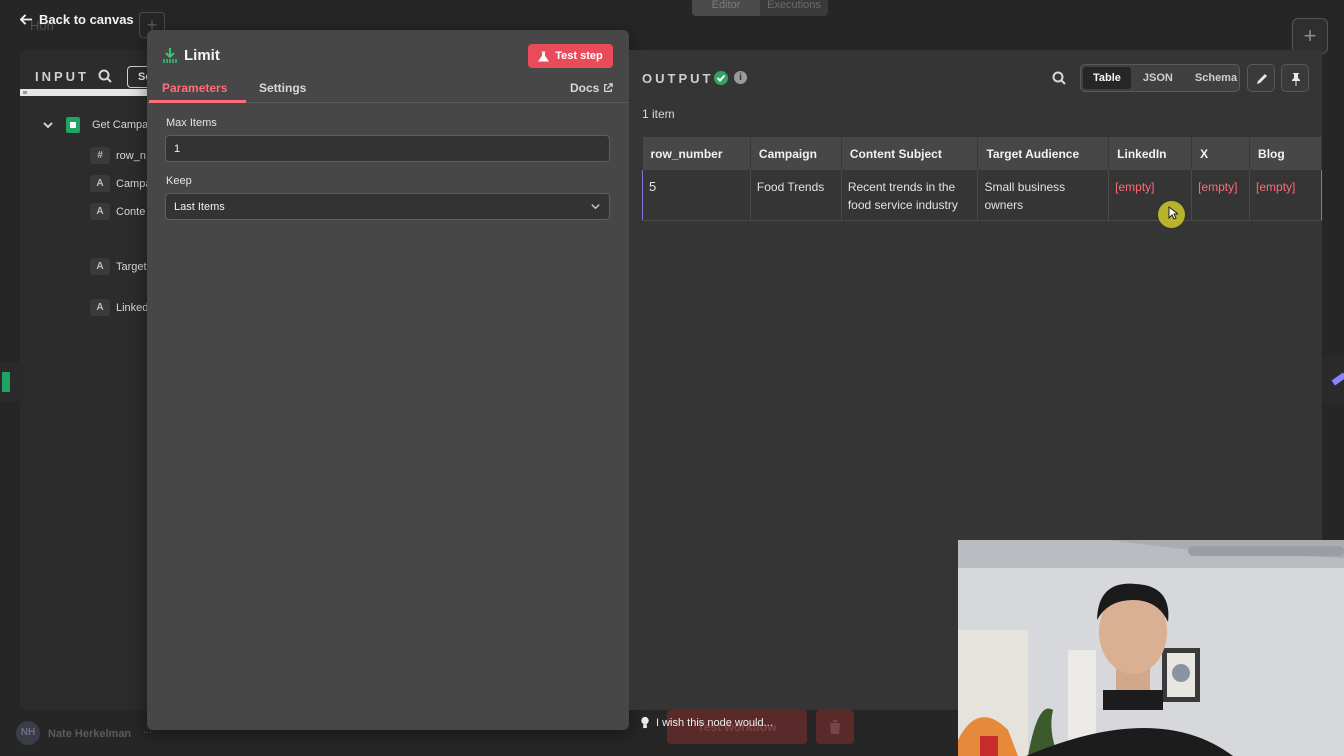 The width and height of the screenshot is (1344, 756). I want to click on pin-icon, so click(1296, 79).